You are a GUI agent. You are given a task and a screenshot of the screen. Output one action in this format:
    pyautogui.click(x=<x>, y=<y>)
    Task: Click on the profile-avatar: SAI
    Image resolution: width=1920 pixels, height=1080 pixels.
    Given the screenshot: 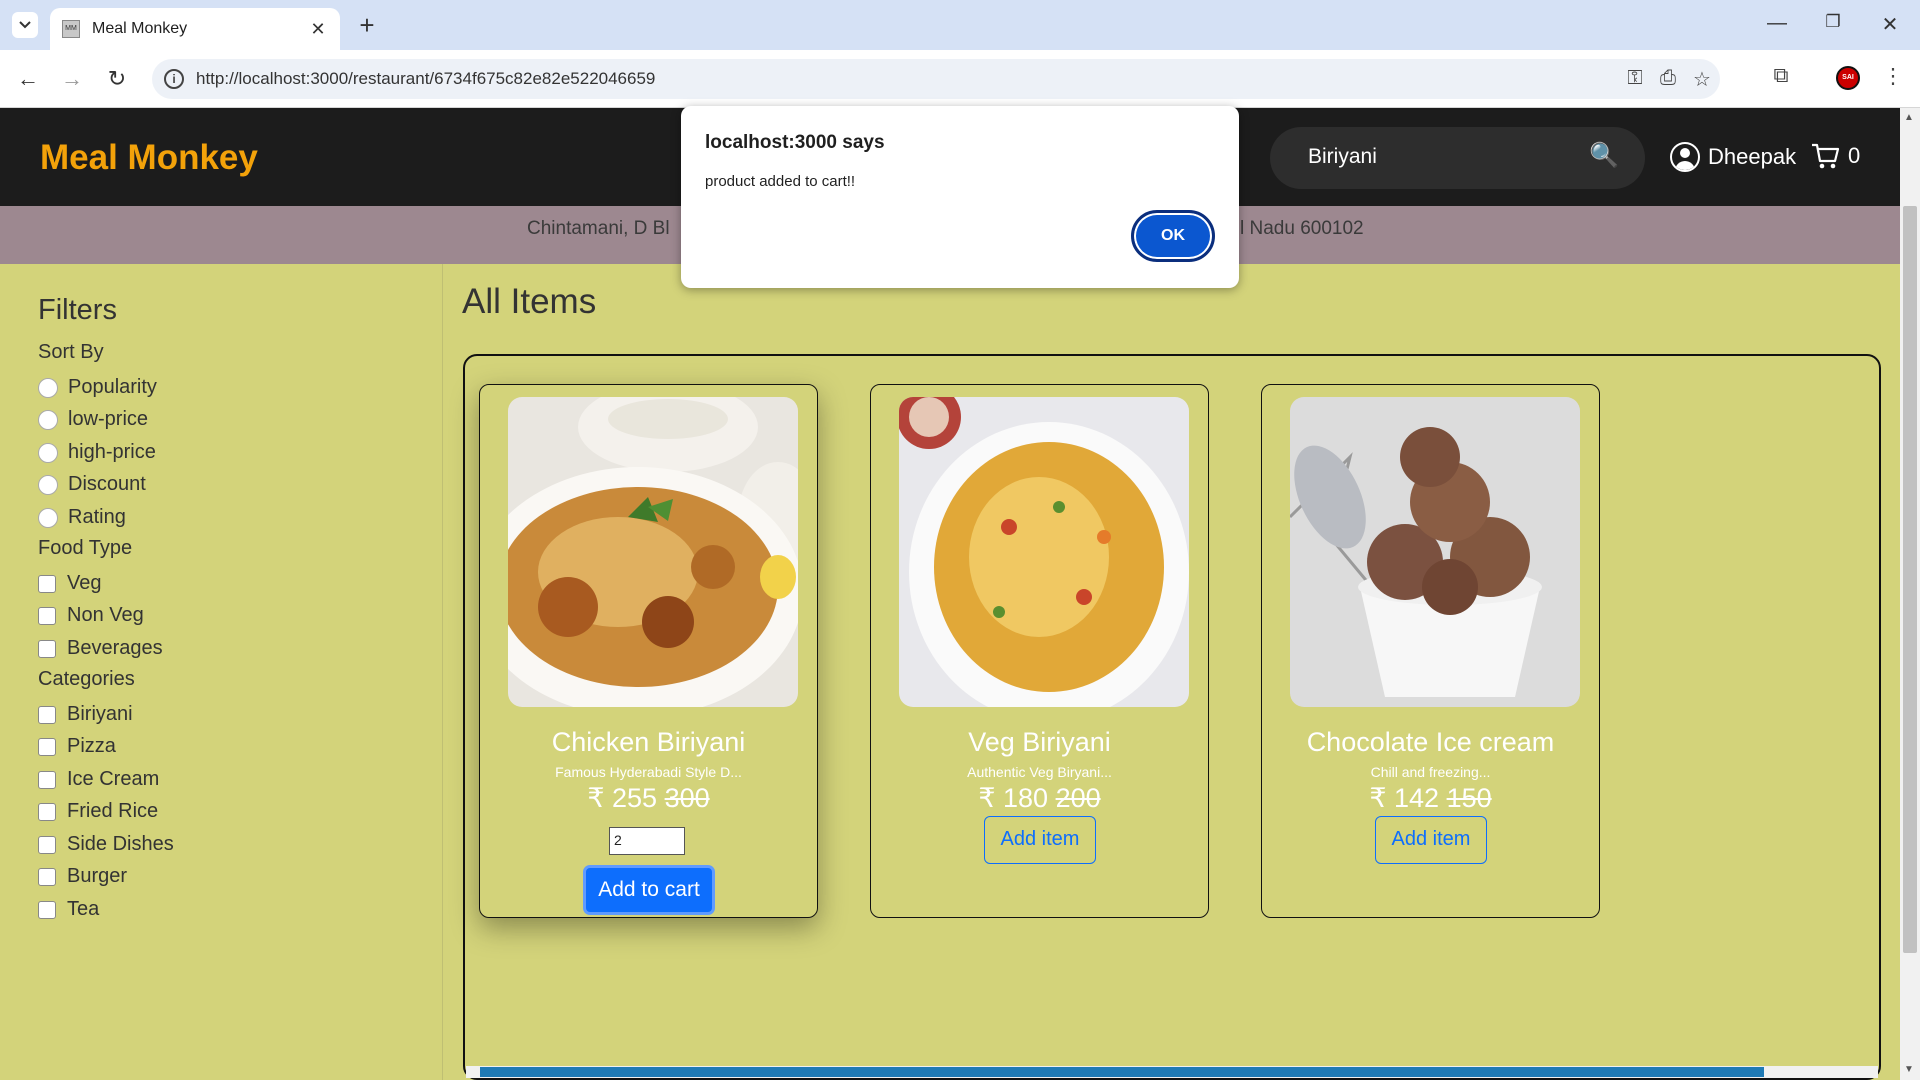 What is the action you would take?
    pyautogui.click(x=1848, y=78)
    